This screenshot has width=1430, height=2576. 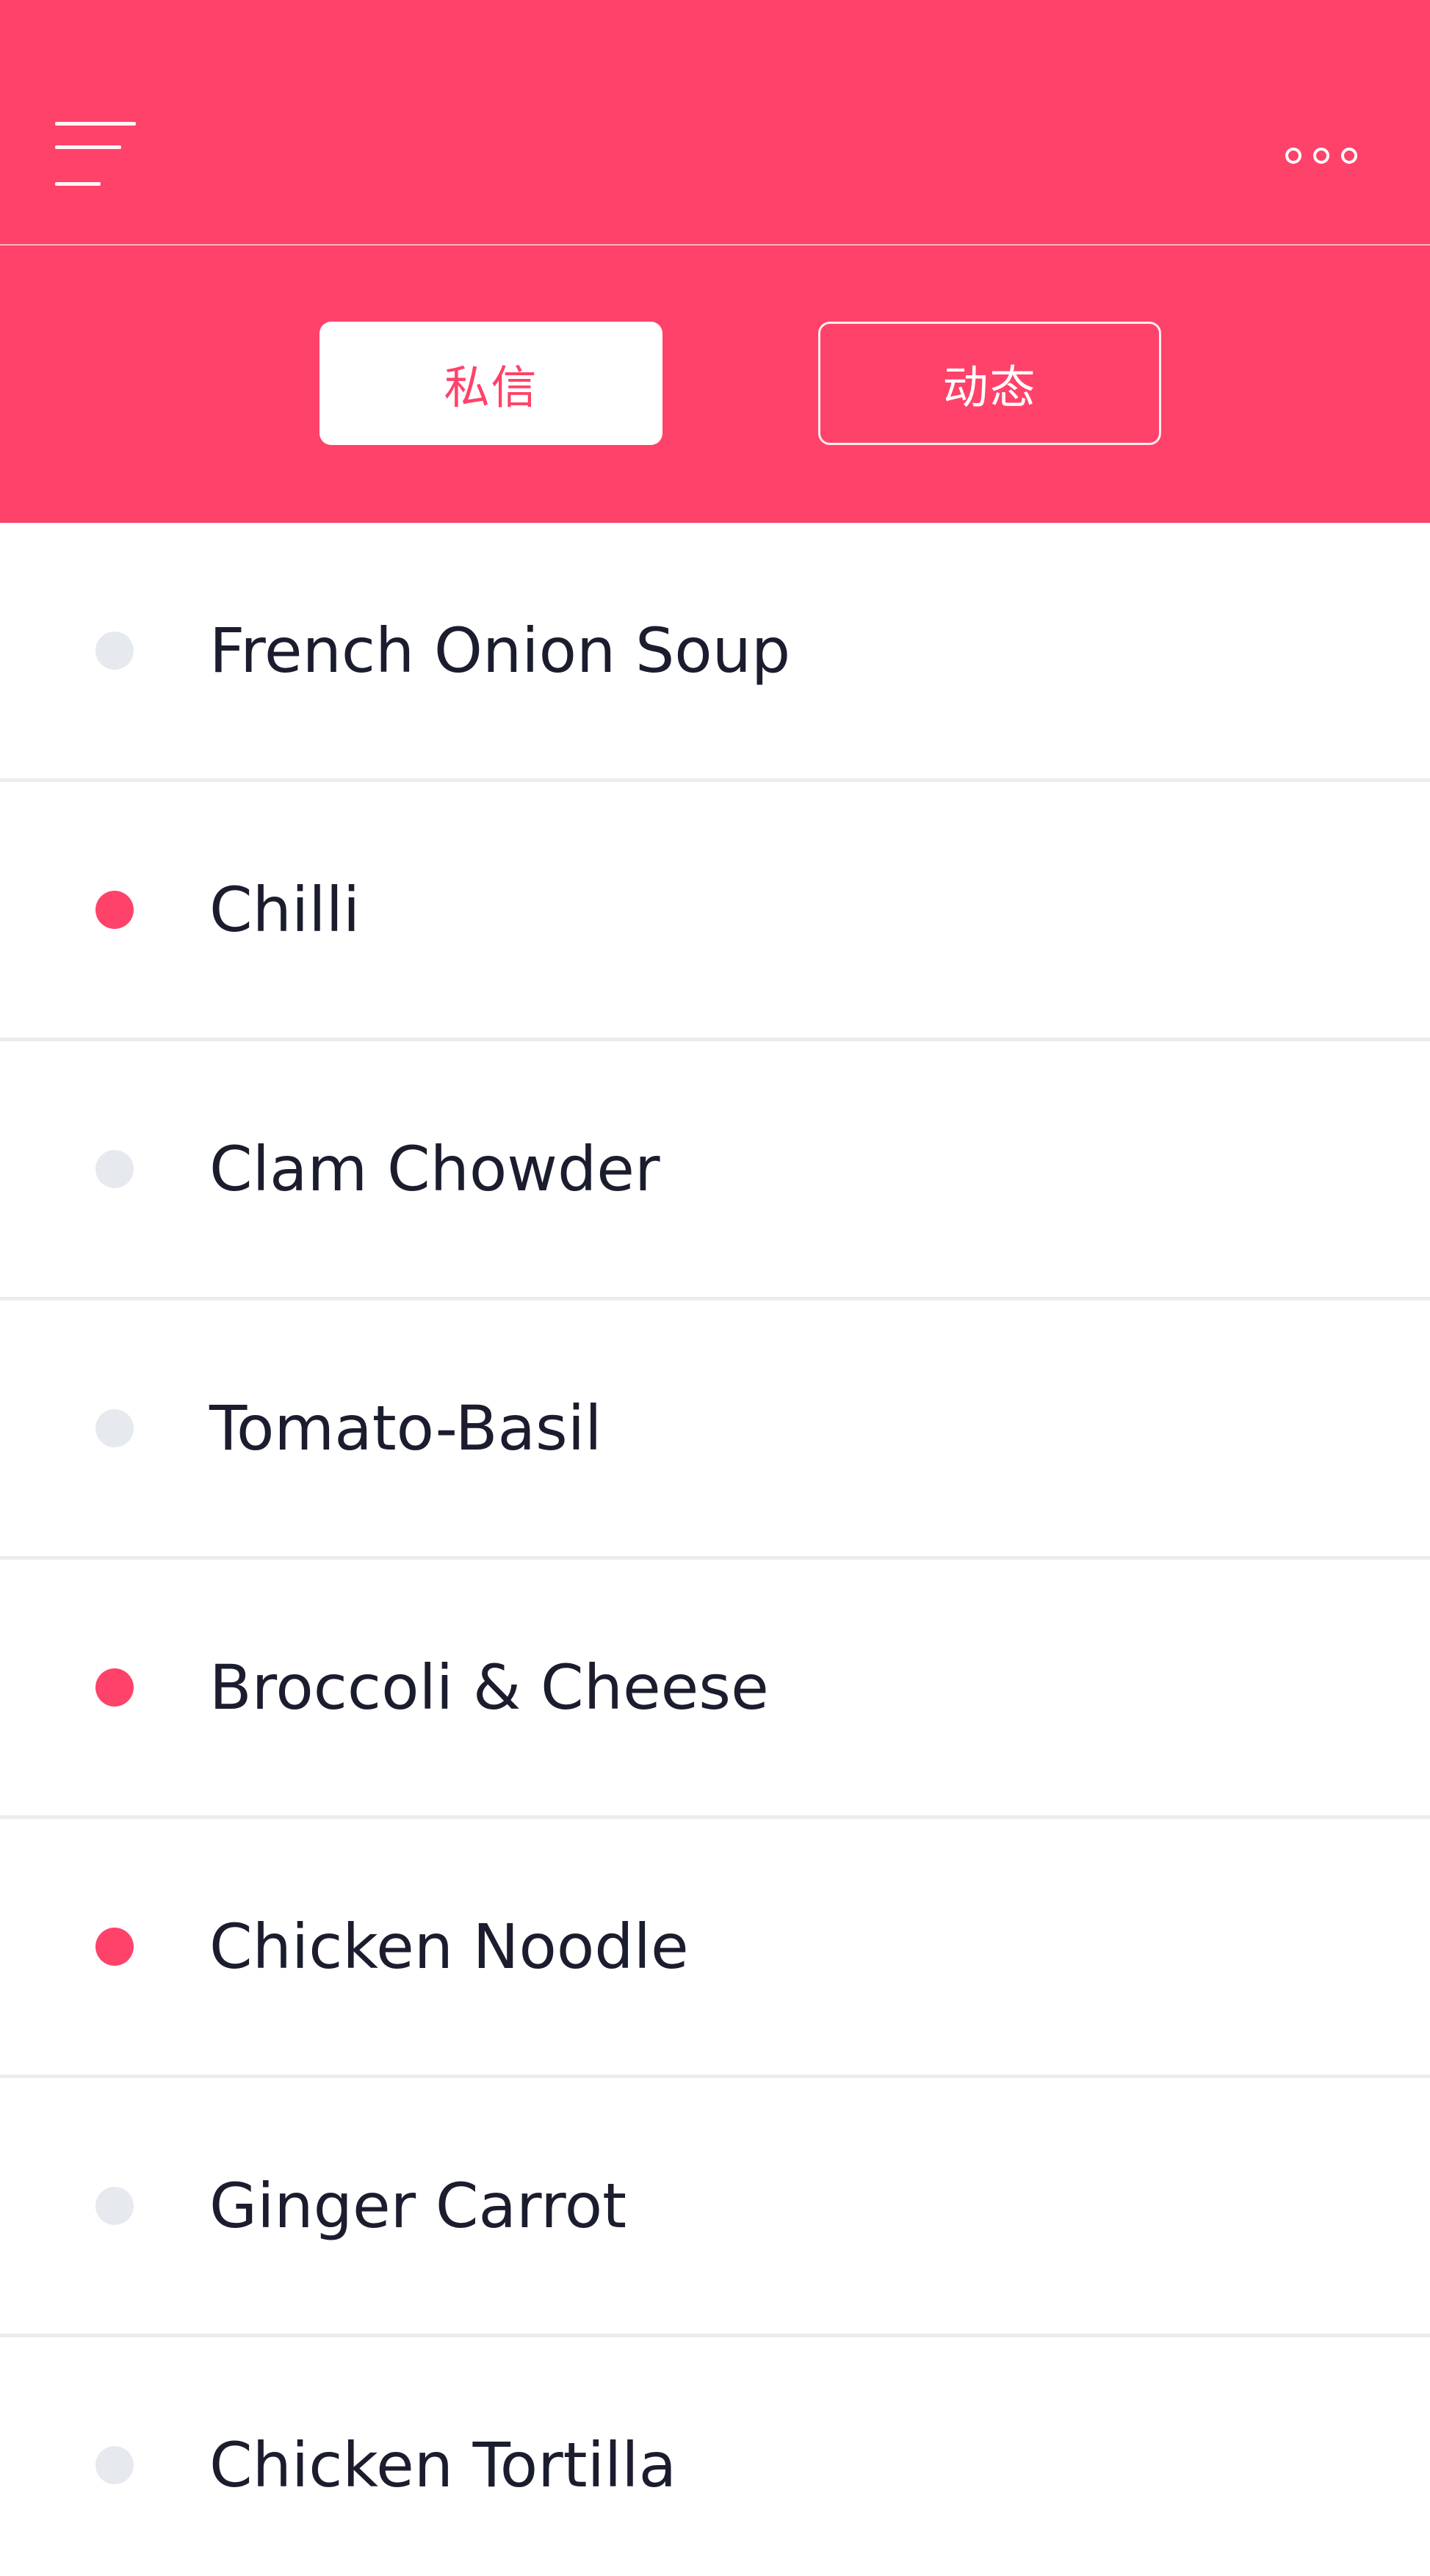 What do you see at coordinates (418, 2206) in the screenshot?
I see `list-item-label: Ginger Carrot` at bounding box center [418, 2206].